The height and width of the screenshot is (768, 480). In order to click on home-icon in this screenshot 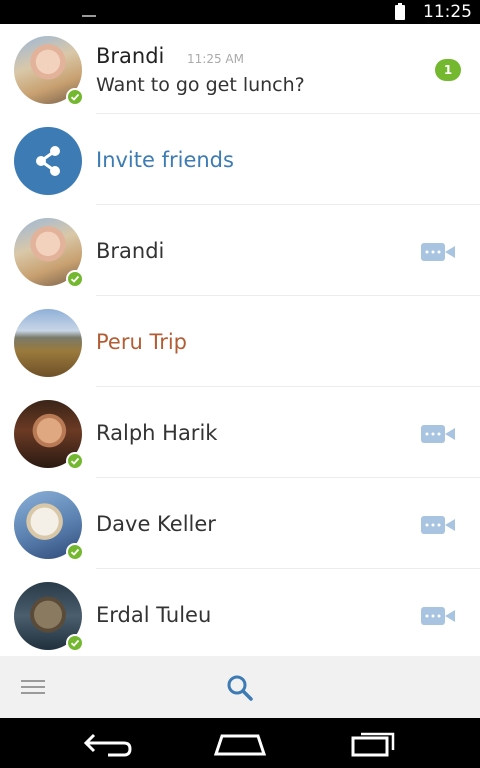, I will do `click(240, 743)`.